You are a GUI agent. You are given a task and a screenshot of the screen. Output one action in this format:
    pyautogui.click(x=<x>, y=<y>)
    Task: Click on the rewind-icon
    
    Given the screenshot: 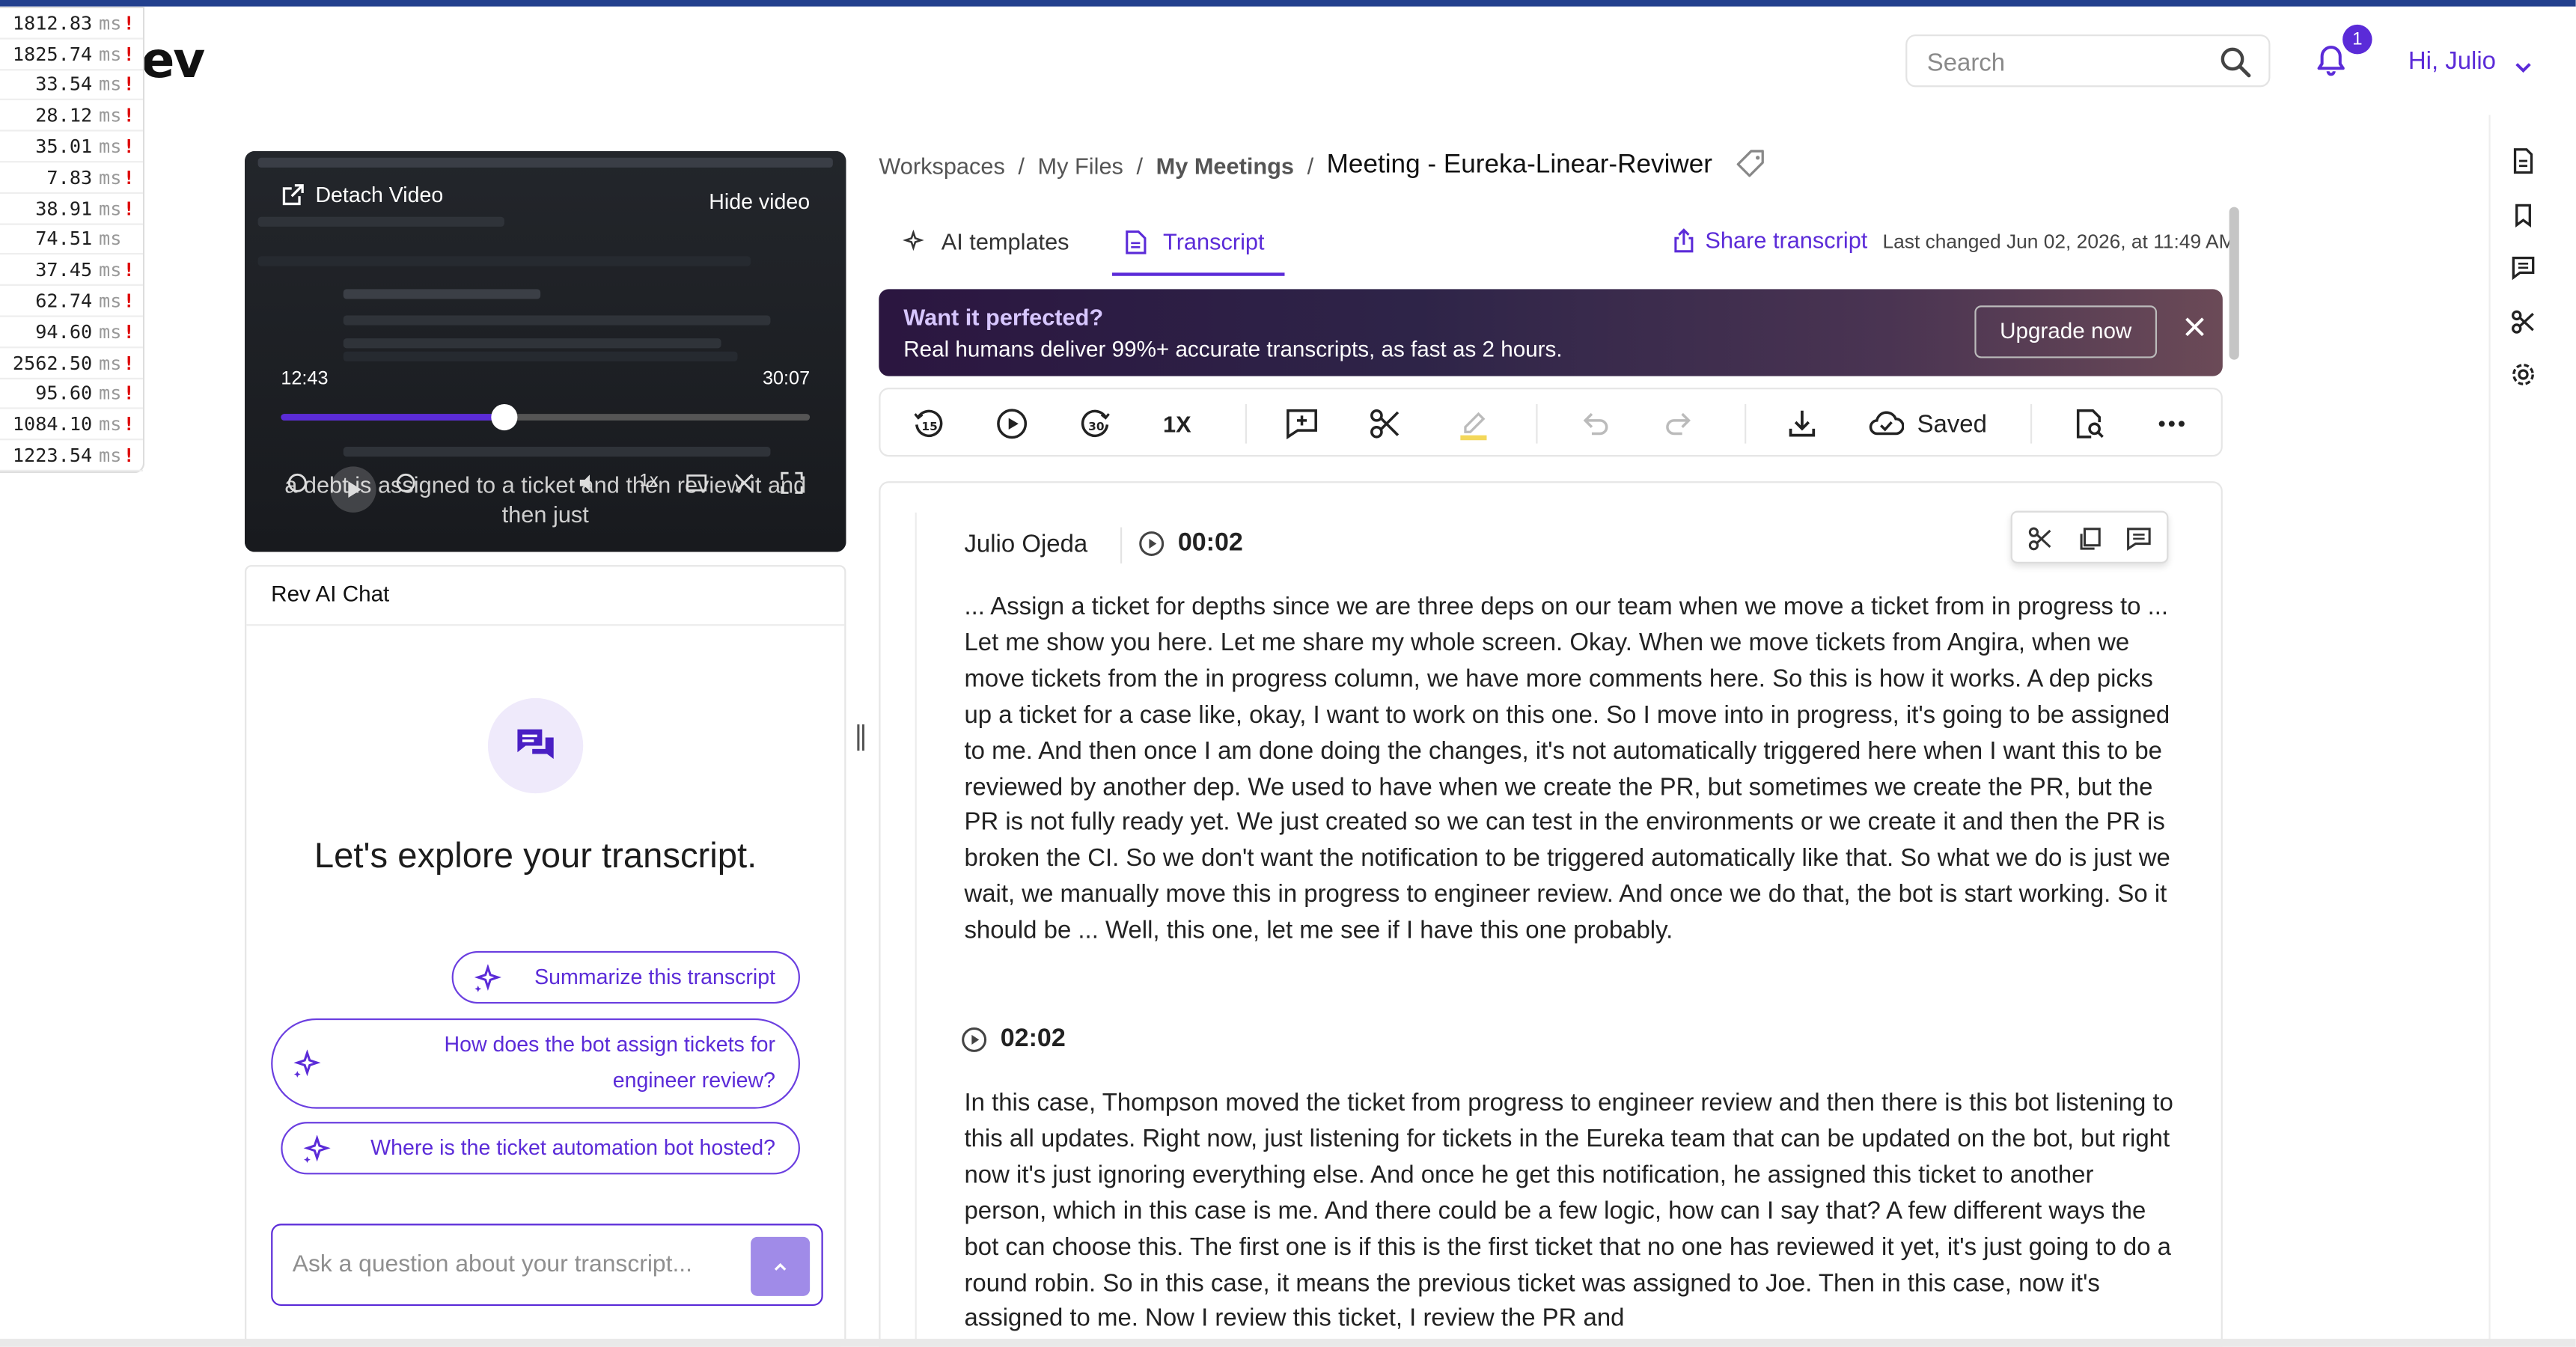 What is the action you would take?
    pyautogui.click(x=297, y=483)
    